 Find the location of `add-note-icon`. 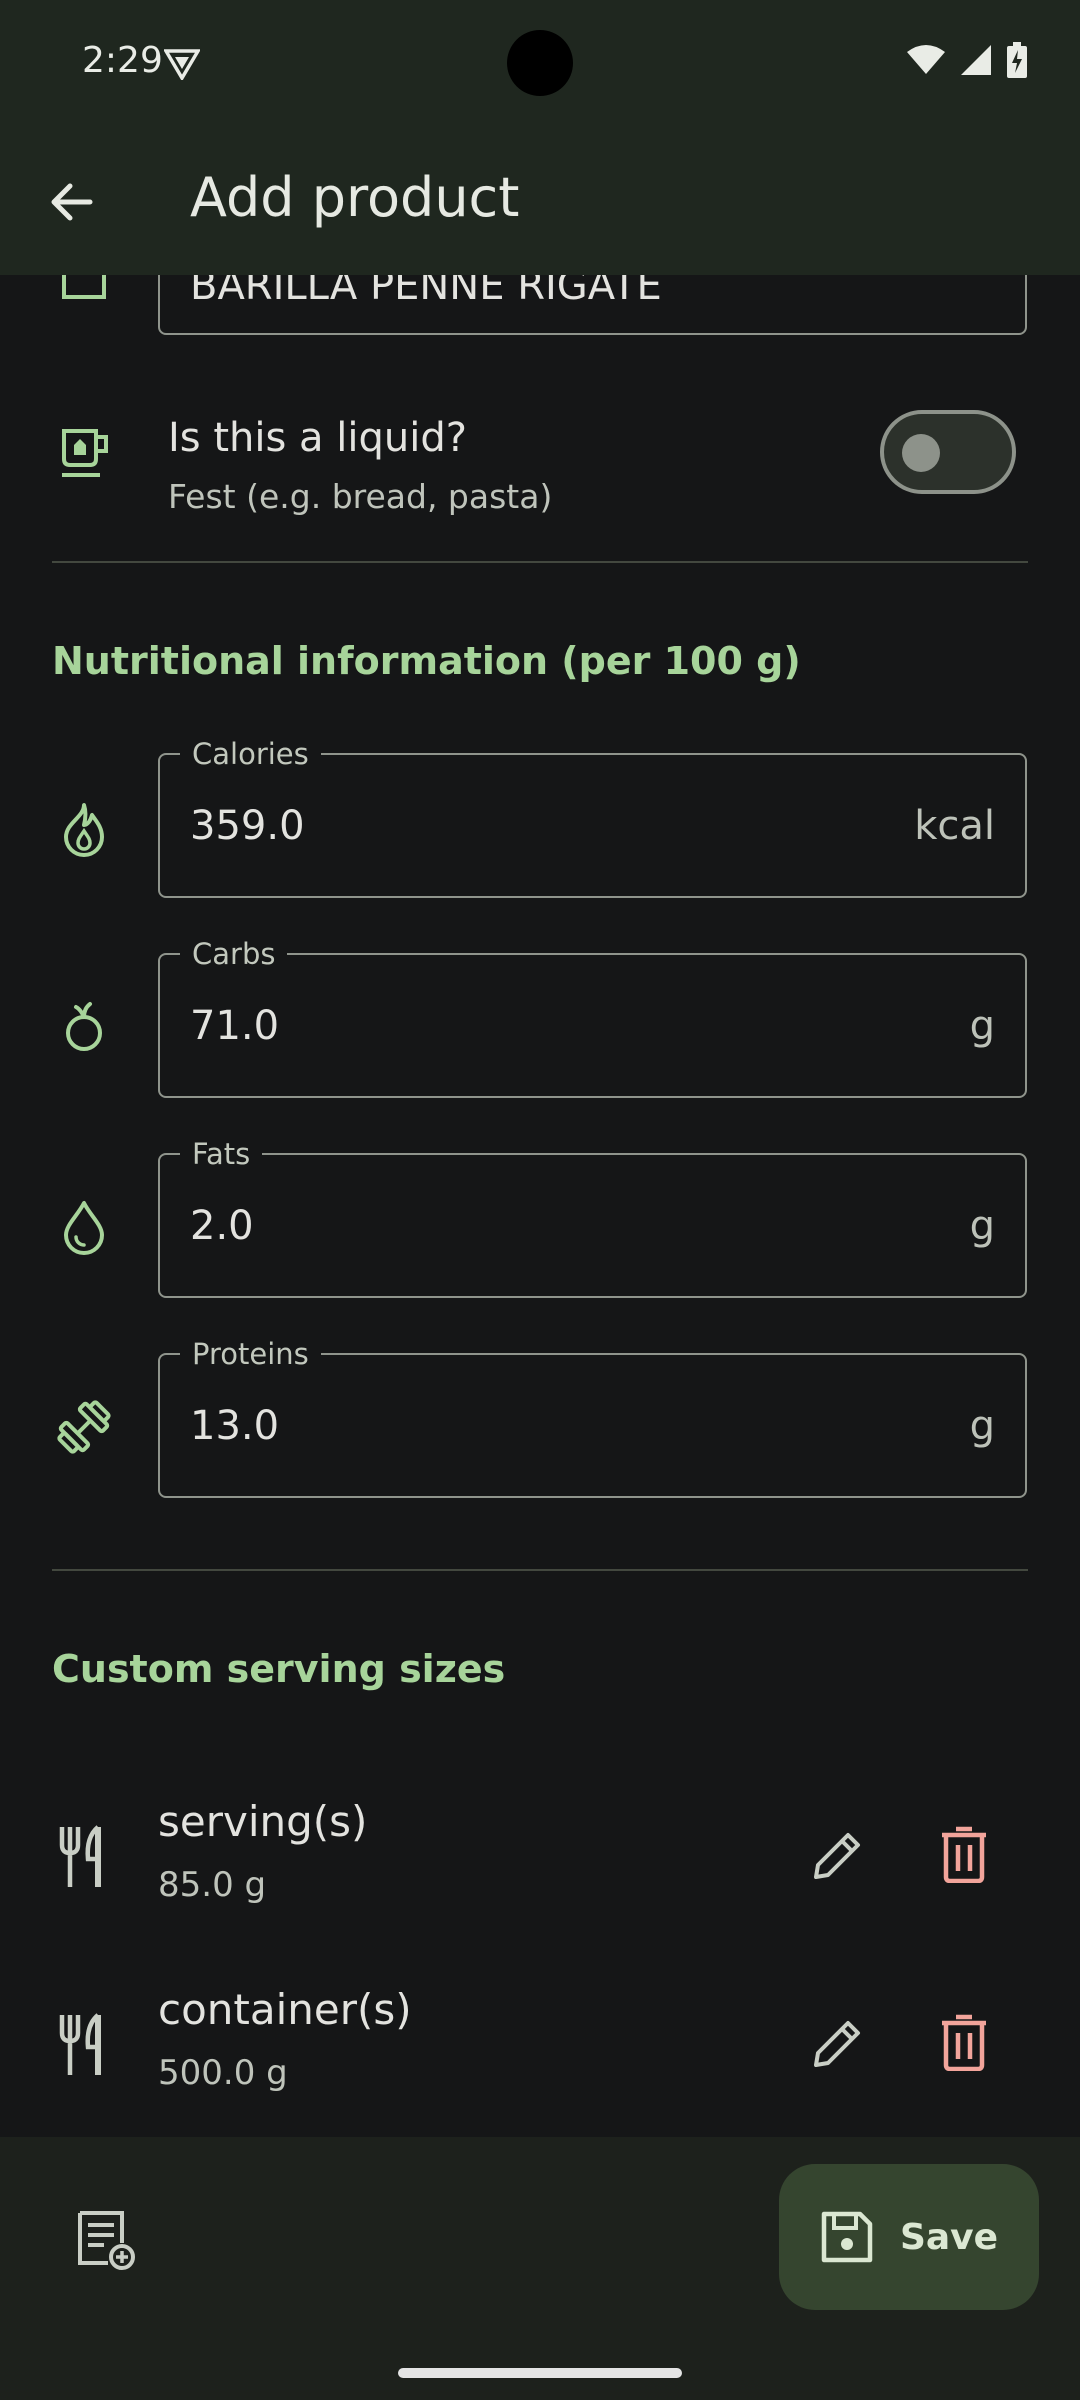

add-note-icon is located at coordinates (107, 2240).